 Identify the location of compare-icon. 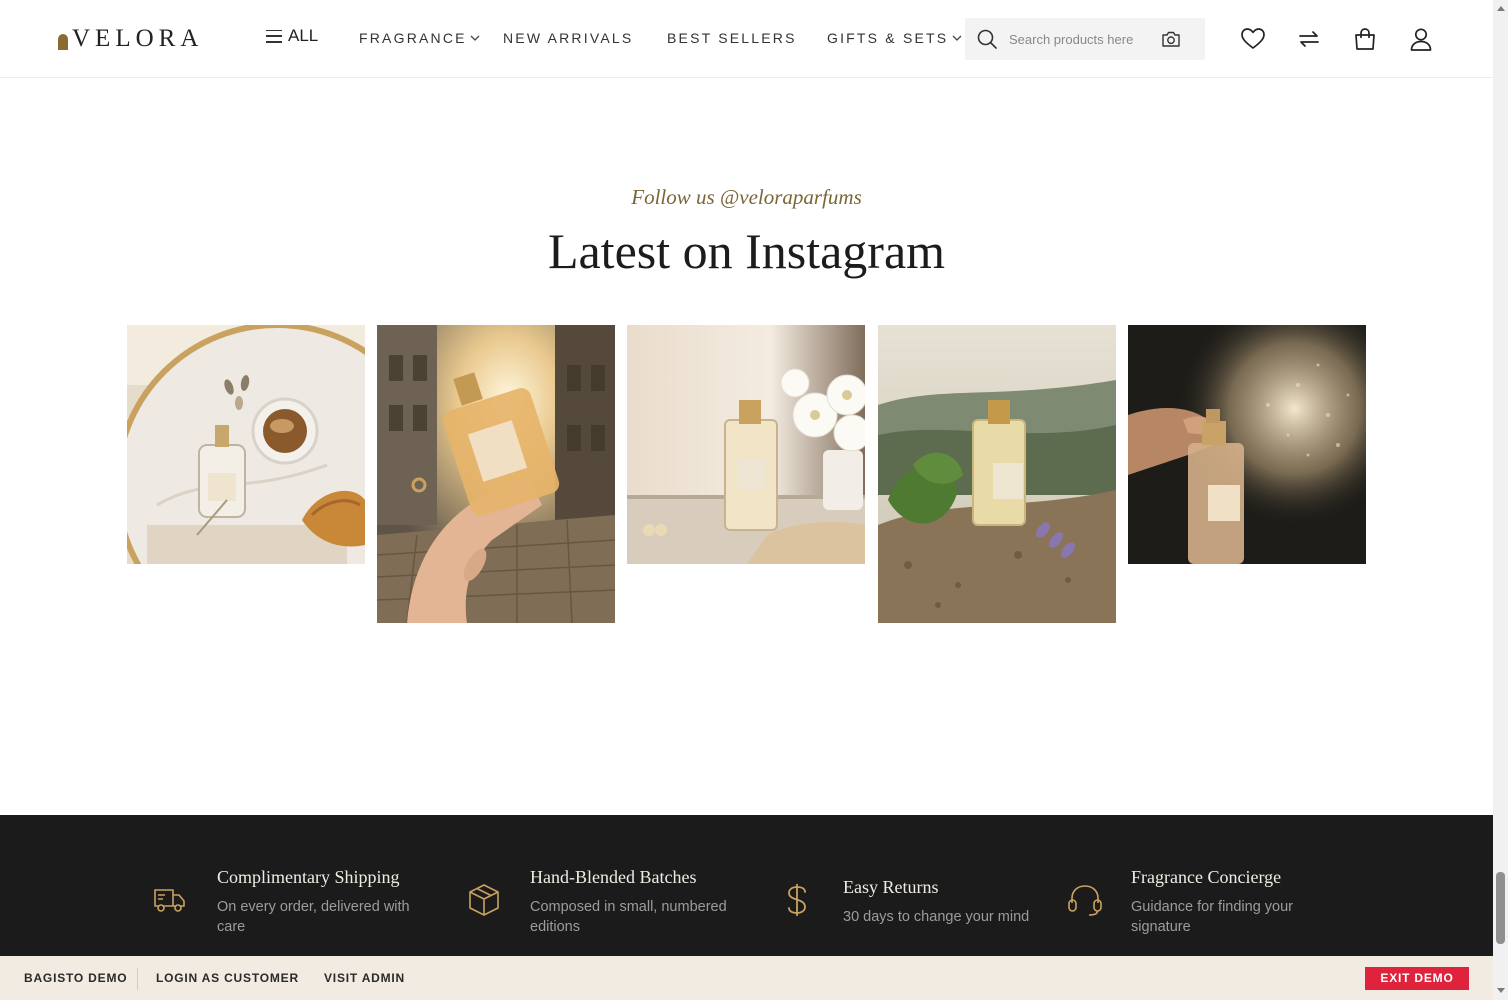
(1309, 39).